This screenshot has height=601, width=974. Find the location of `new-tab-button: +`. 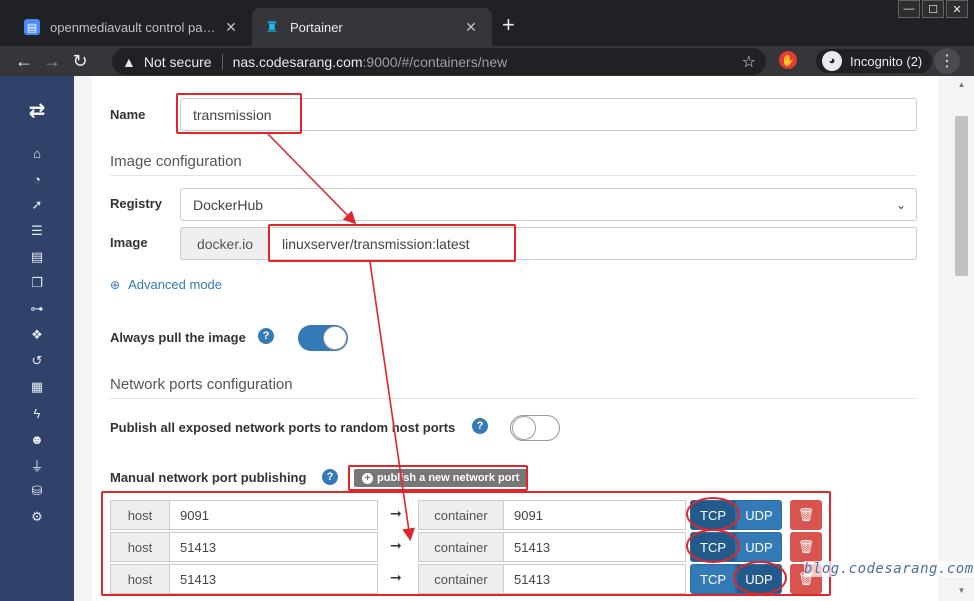

new-tab-button: + is located at coordinates (508, 25).